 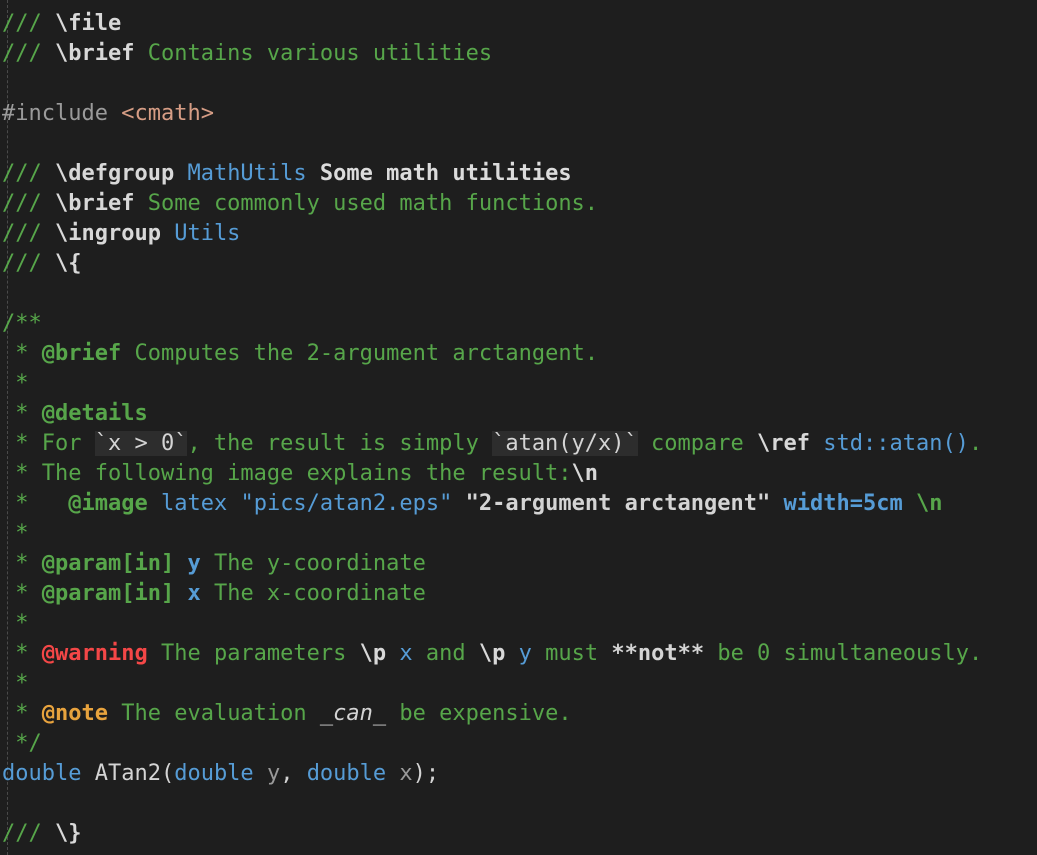 I want to click on code-line: * @param[in] x The x-coordinate, so click(x=214, y=594).